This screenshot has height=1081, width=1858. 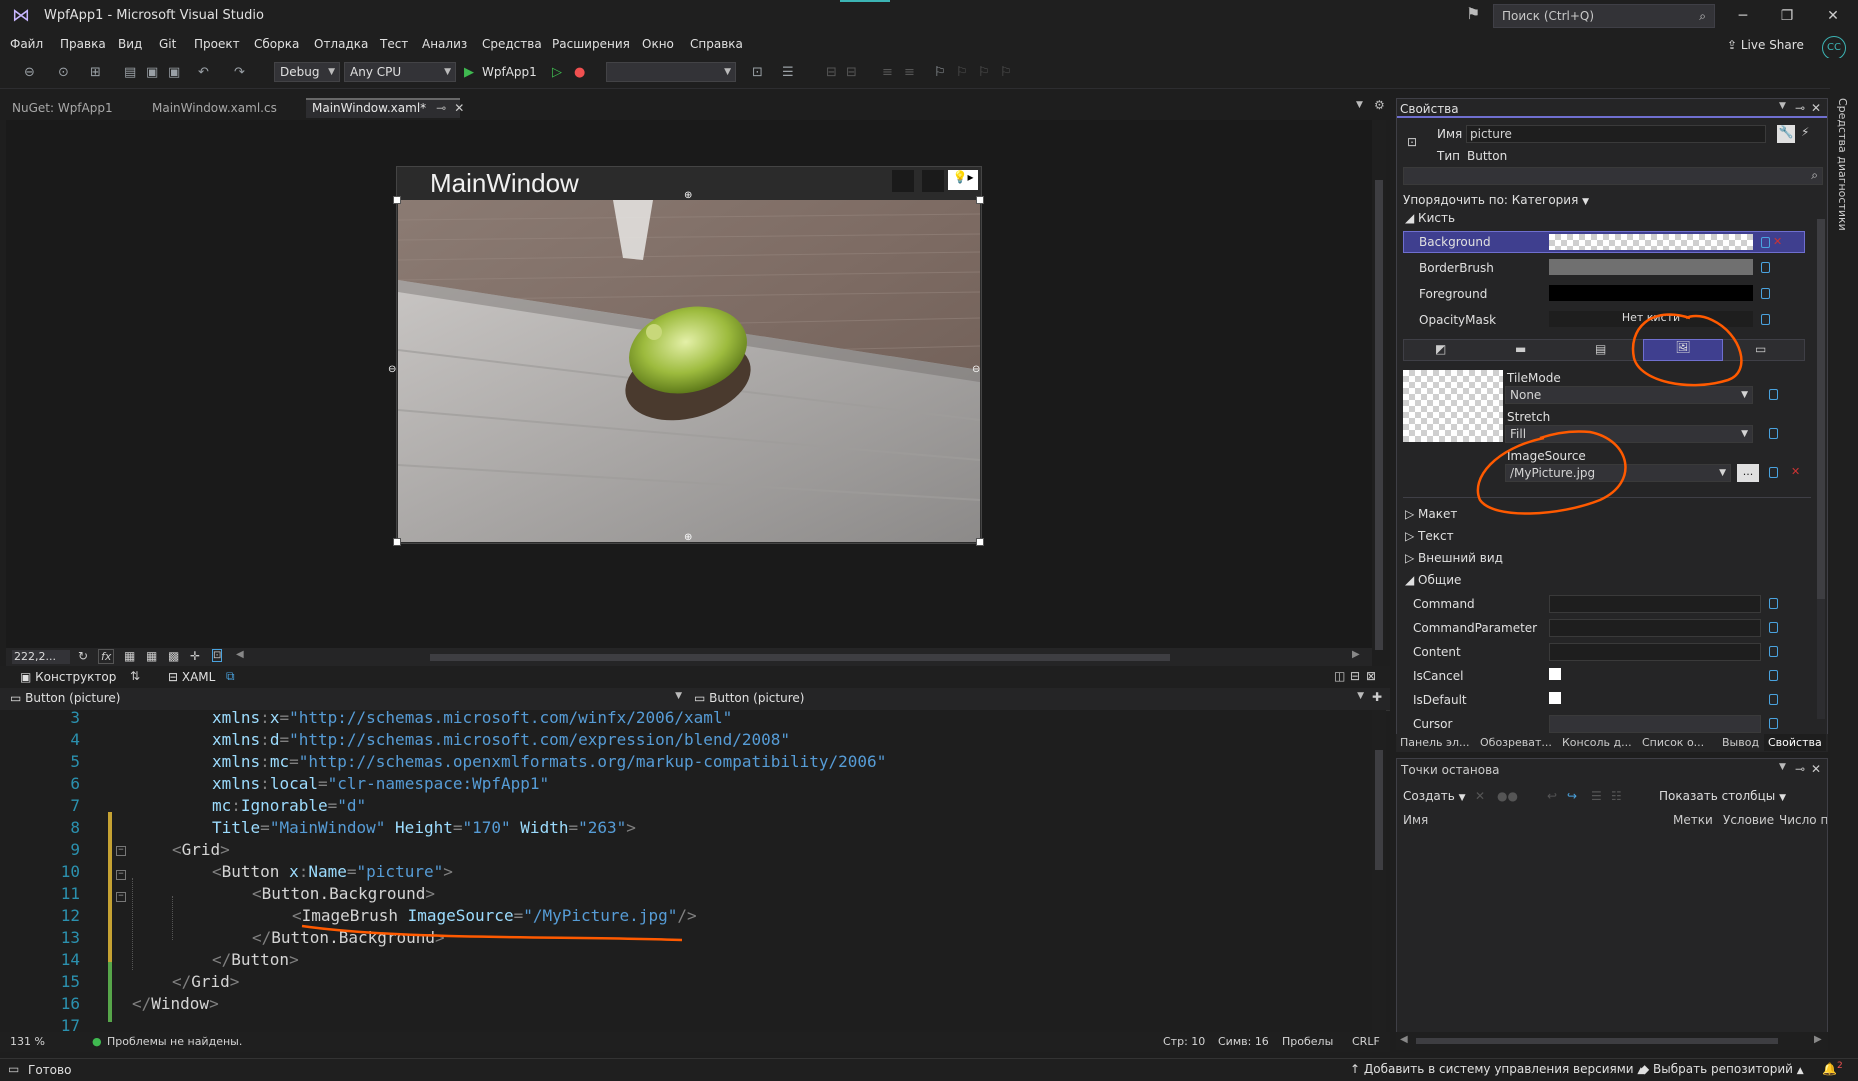 I want to click on property-search-input: ⌕, so click(x=1613, y=176).